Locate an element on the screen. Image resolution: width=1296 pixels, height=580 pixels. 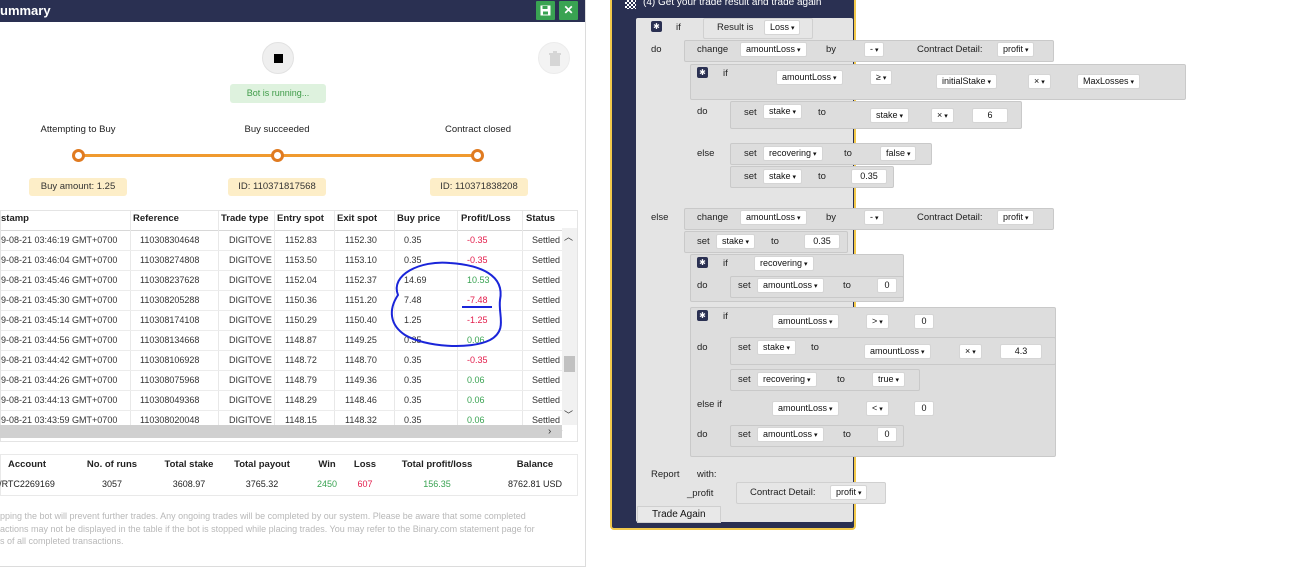
bottom-tab is located at coordinates (35, 566).